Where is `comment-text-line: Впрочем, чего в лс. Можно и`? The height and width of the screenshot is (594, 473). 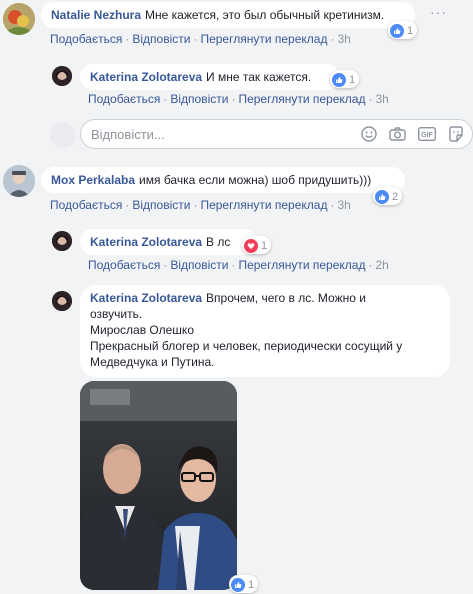
comment-text-line: Впрочем, чего в лс. Можно и is located at coordinates (286, 298).